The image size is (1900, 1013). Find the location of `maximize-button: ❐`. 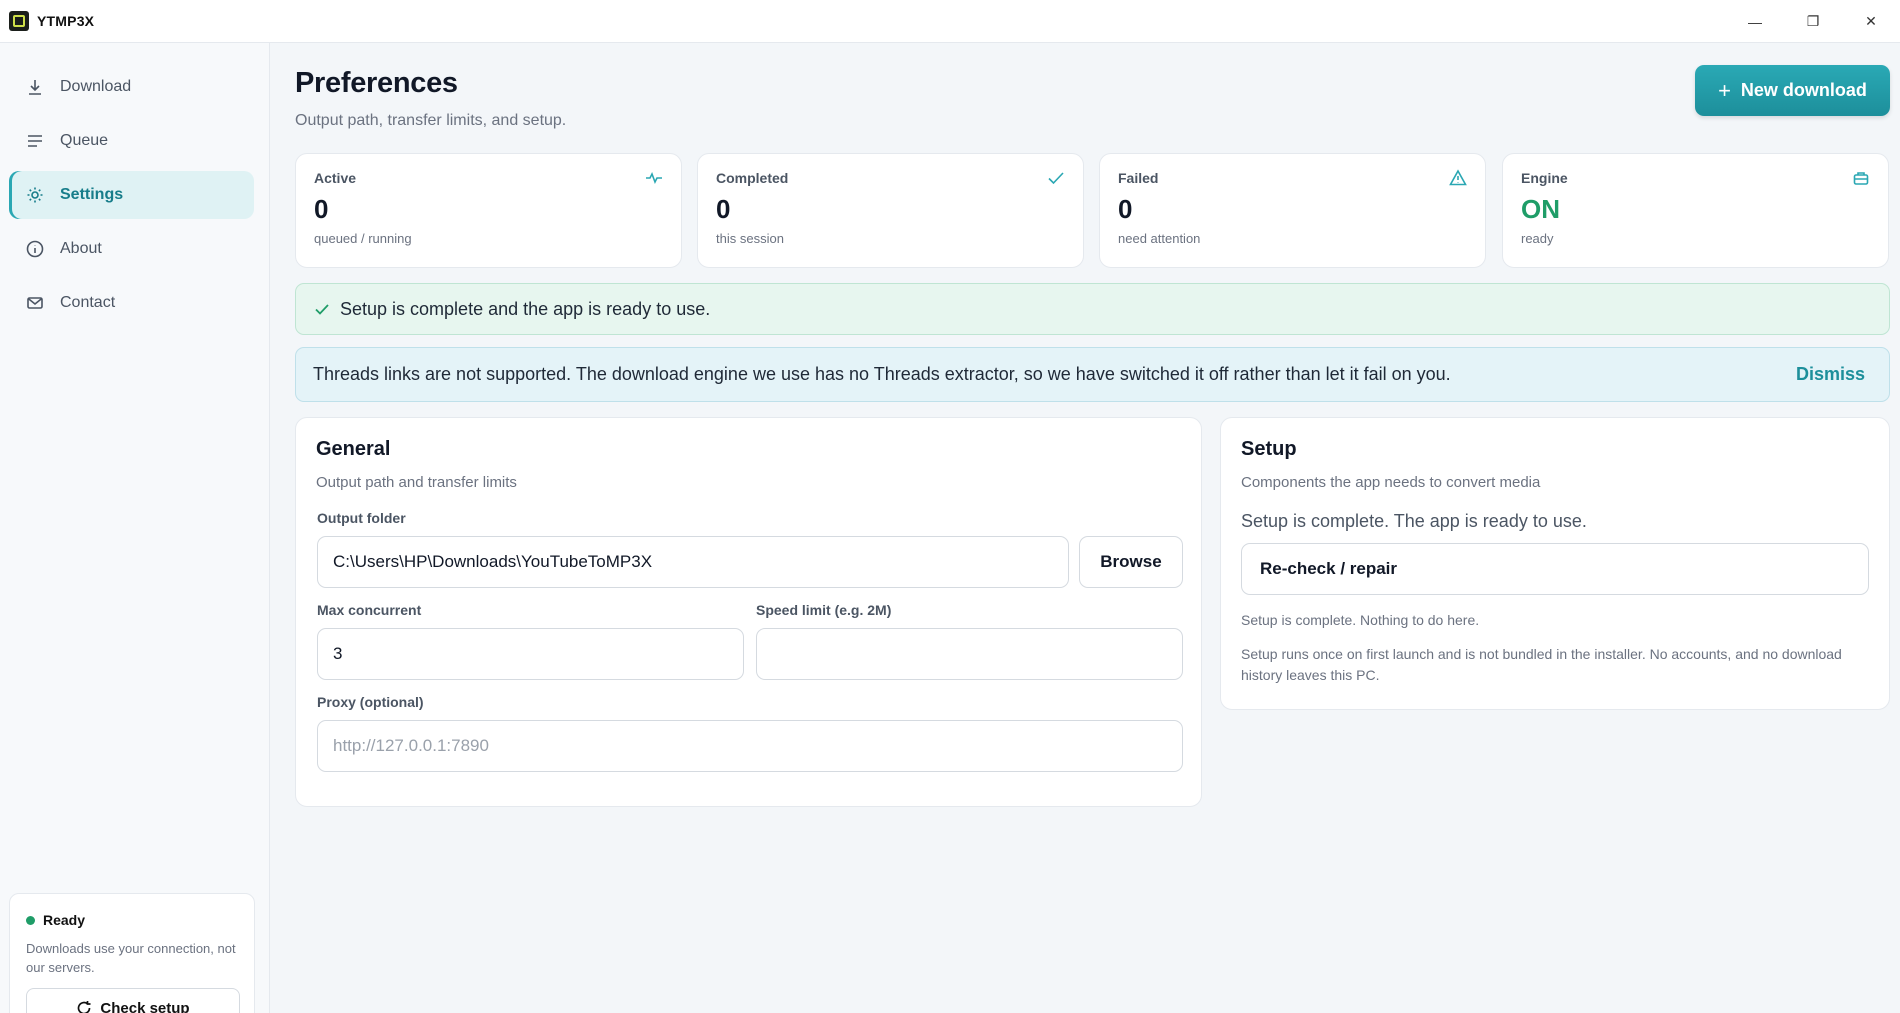

maximize-button: ❐ is located at coordinates (1813, 21).